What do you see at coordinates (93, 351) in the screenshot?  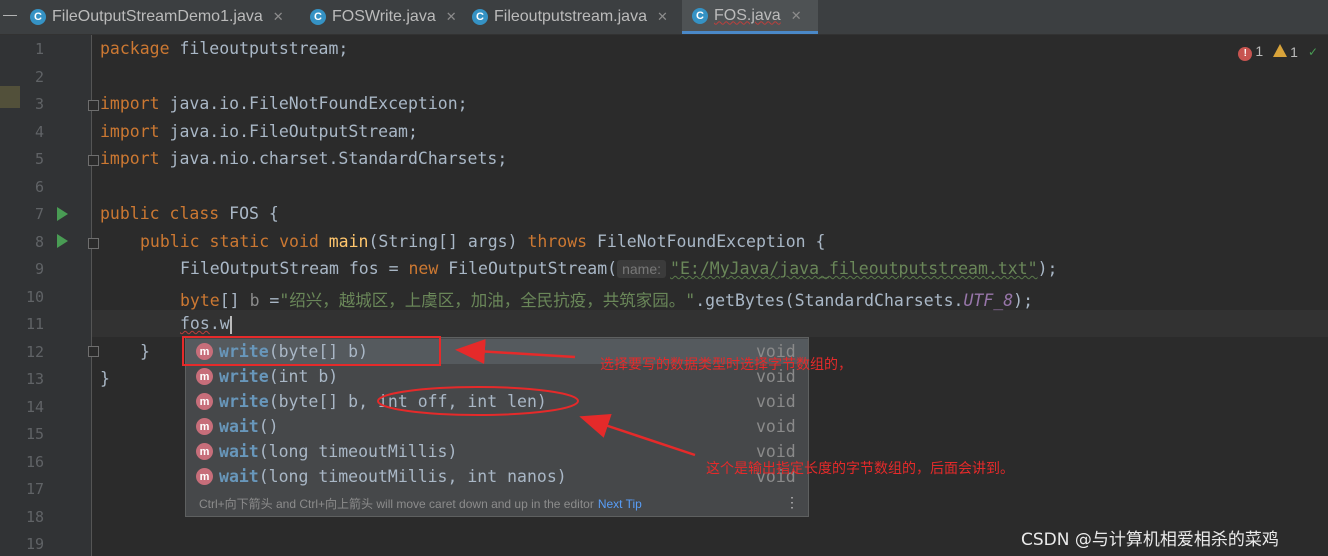 I see `fold-method-end-icon` at bounding box center [93, 351].